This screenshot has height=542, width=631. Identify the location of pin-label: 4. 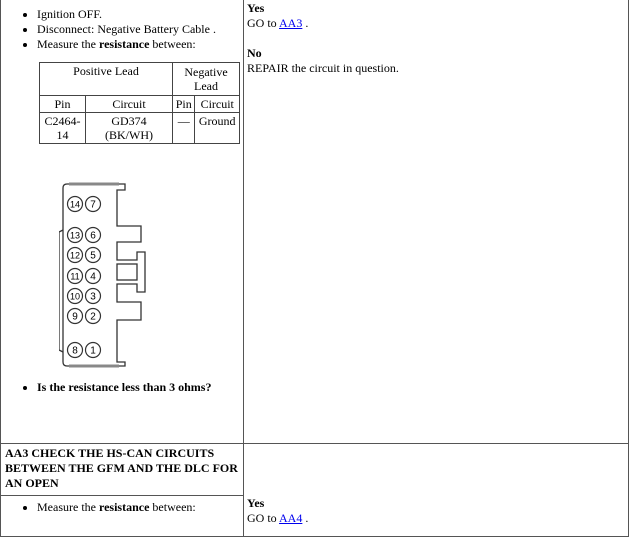
(93, 277).